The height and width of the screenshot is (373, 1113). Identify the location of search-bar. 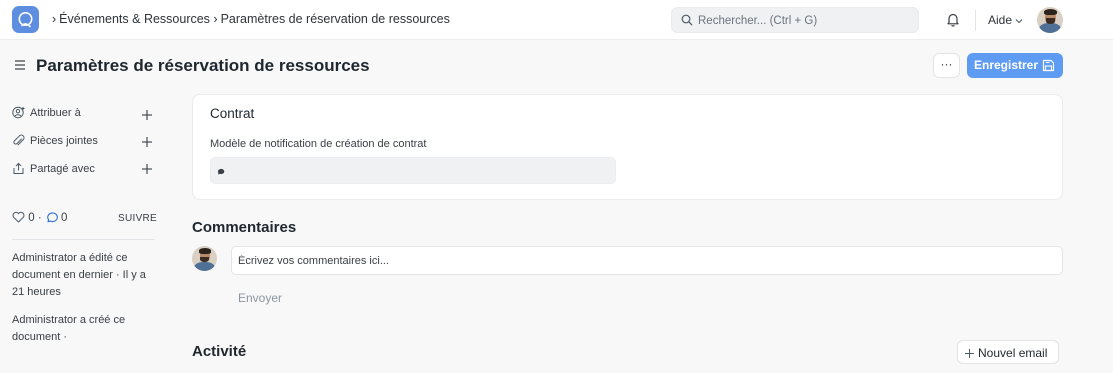
(795, 20).